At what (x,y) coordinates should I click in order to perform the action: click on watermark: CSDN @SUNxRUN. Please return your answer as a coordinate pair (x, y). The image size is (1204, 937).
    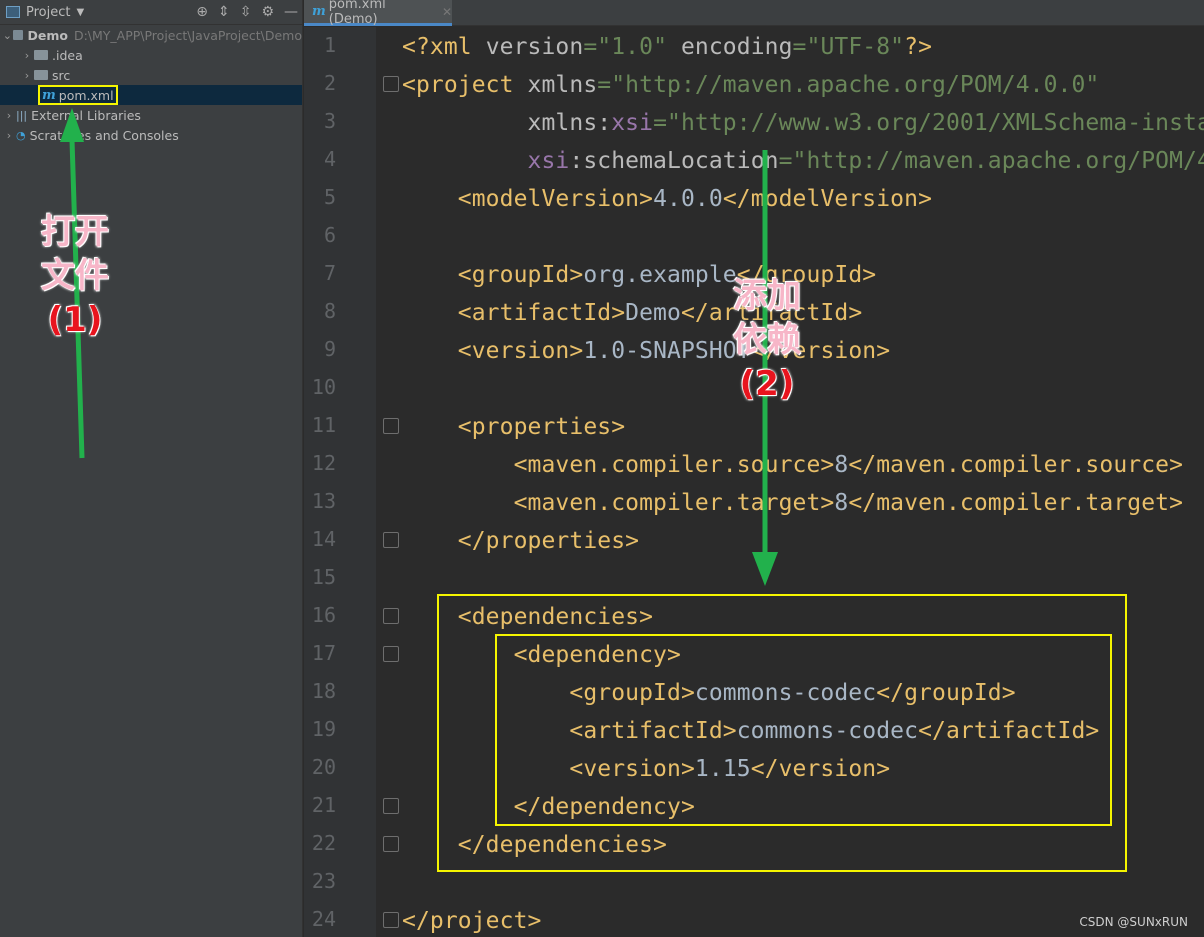
    Looking at the image, I should click on (1133, 922).